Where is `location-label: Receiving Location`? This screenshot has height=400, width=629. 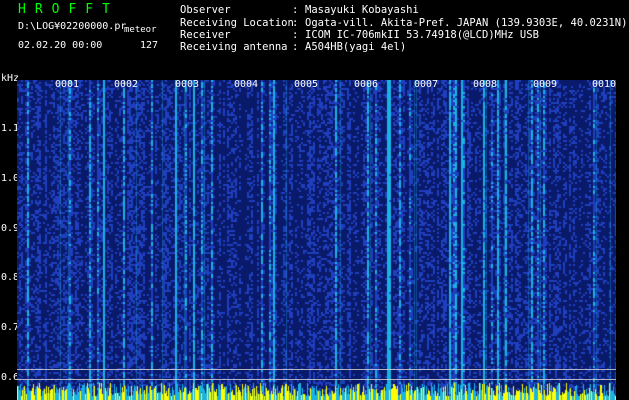 location-label: Receiving Location is located at coordinates (237, 23).